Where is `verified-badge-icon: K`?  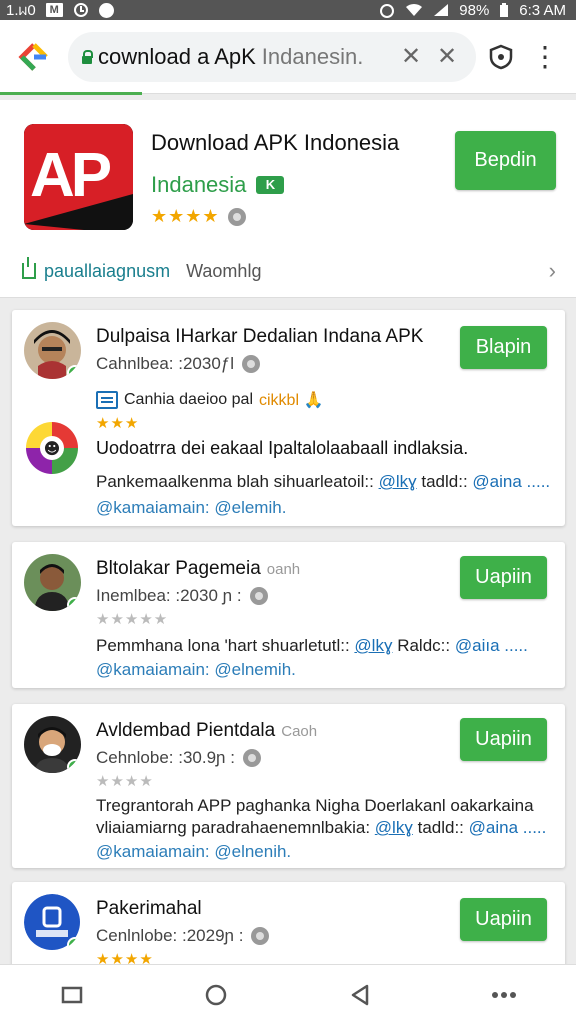
verified-badge-icon: K is located at coordinates (270, 185).